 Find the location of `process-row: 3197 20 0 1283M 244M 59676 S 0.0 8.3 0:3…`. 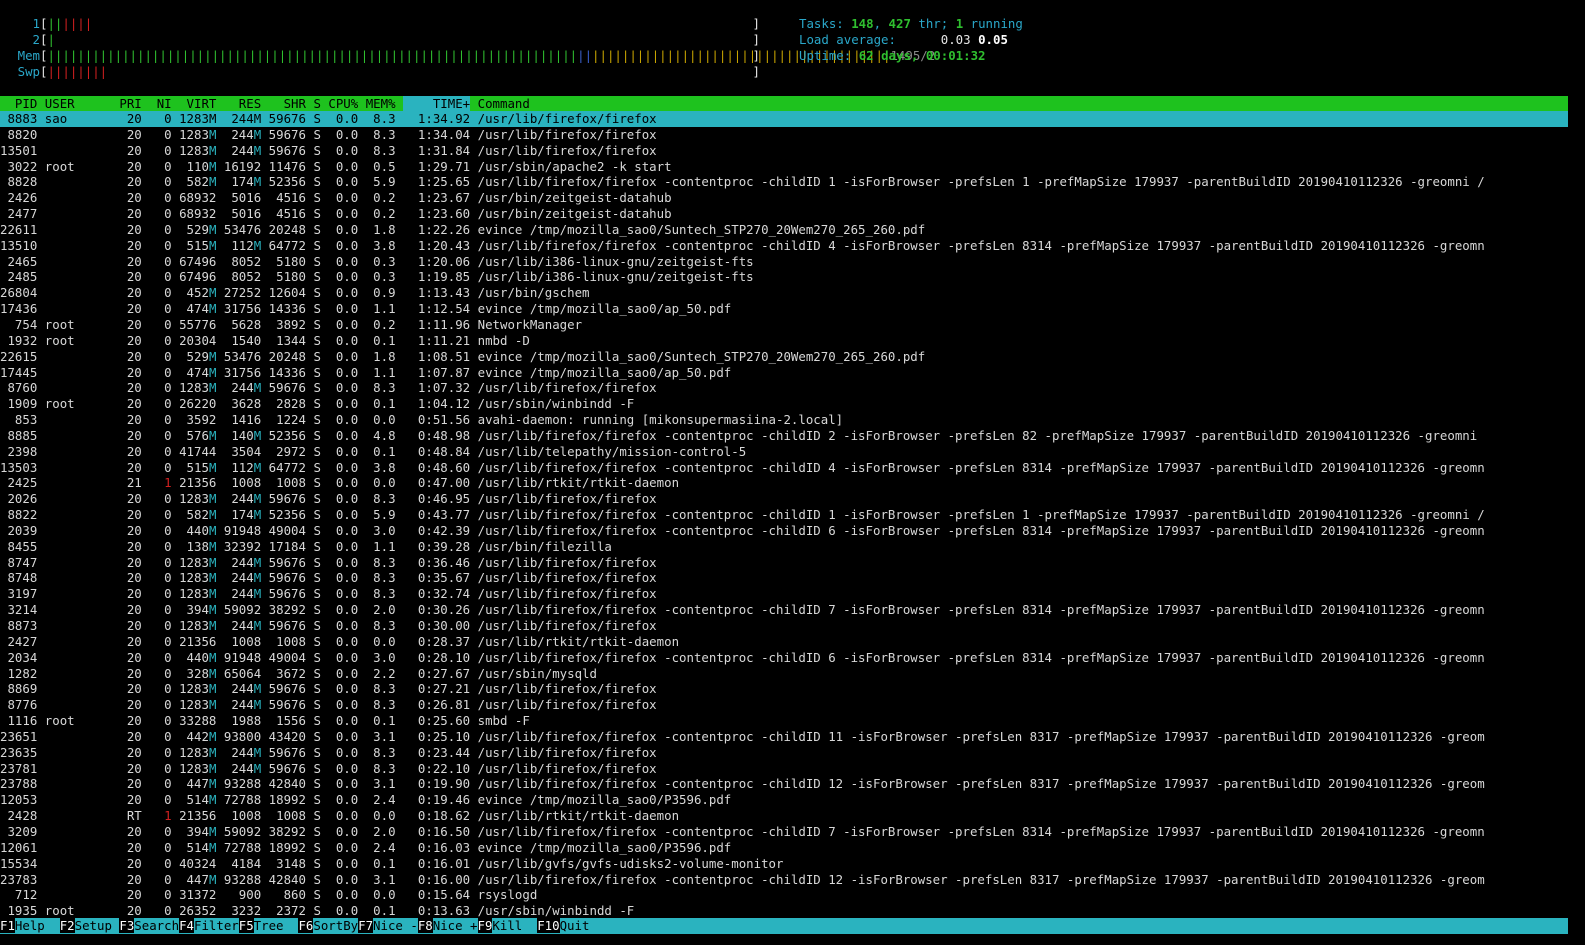

process-row: 3197 20 0 1283M 244M 59676 S 0.0 8.3 0:3… is located at coordinates (784, 594).